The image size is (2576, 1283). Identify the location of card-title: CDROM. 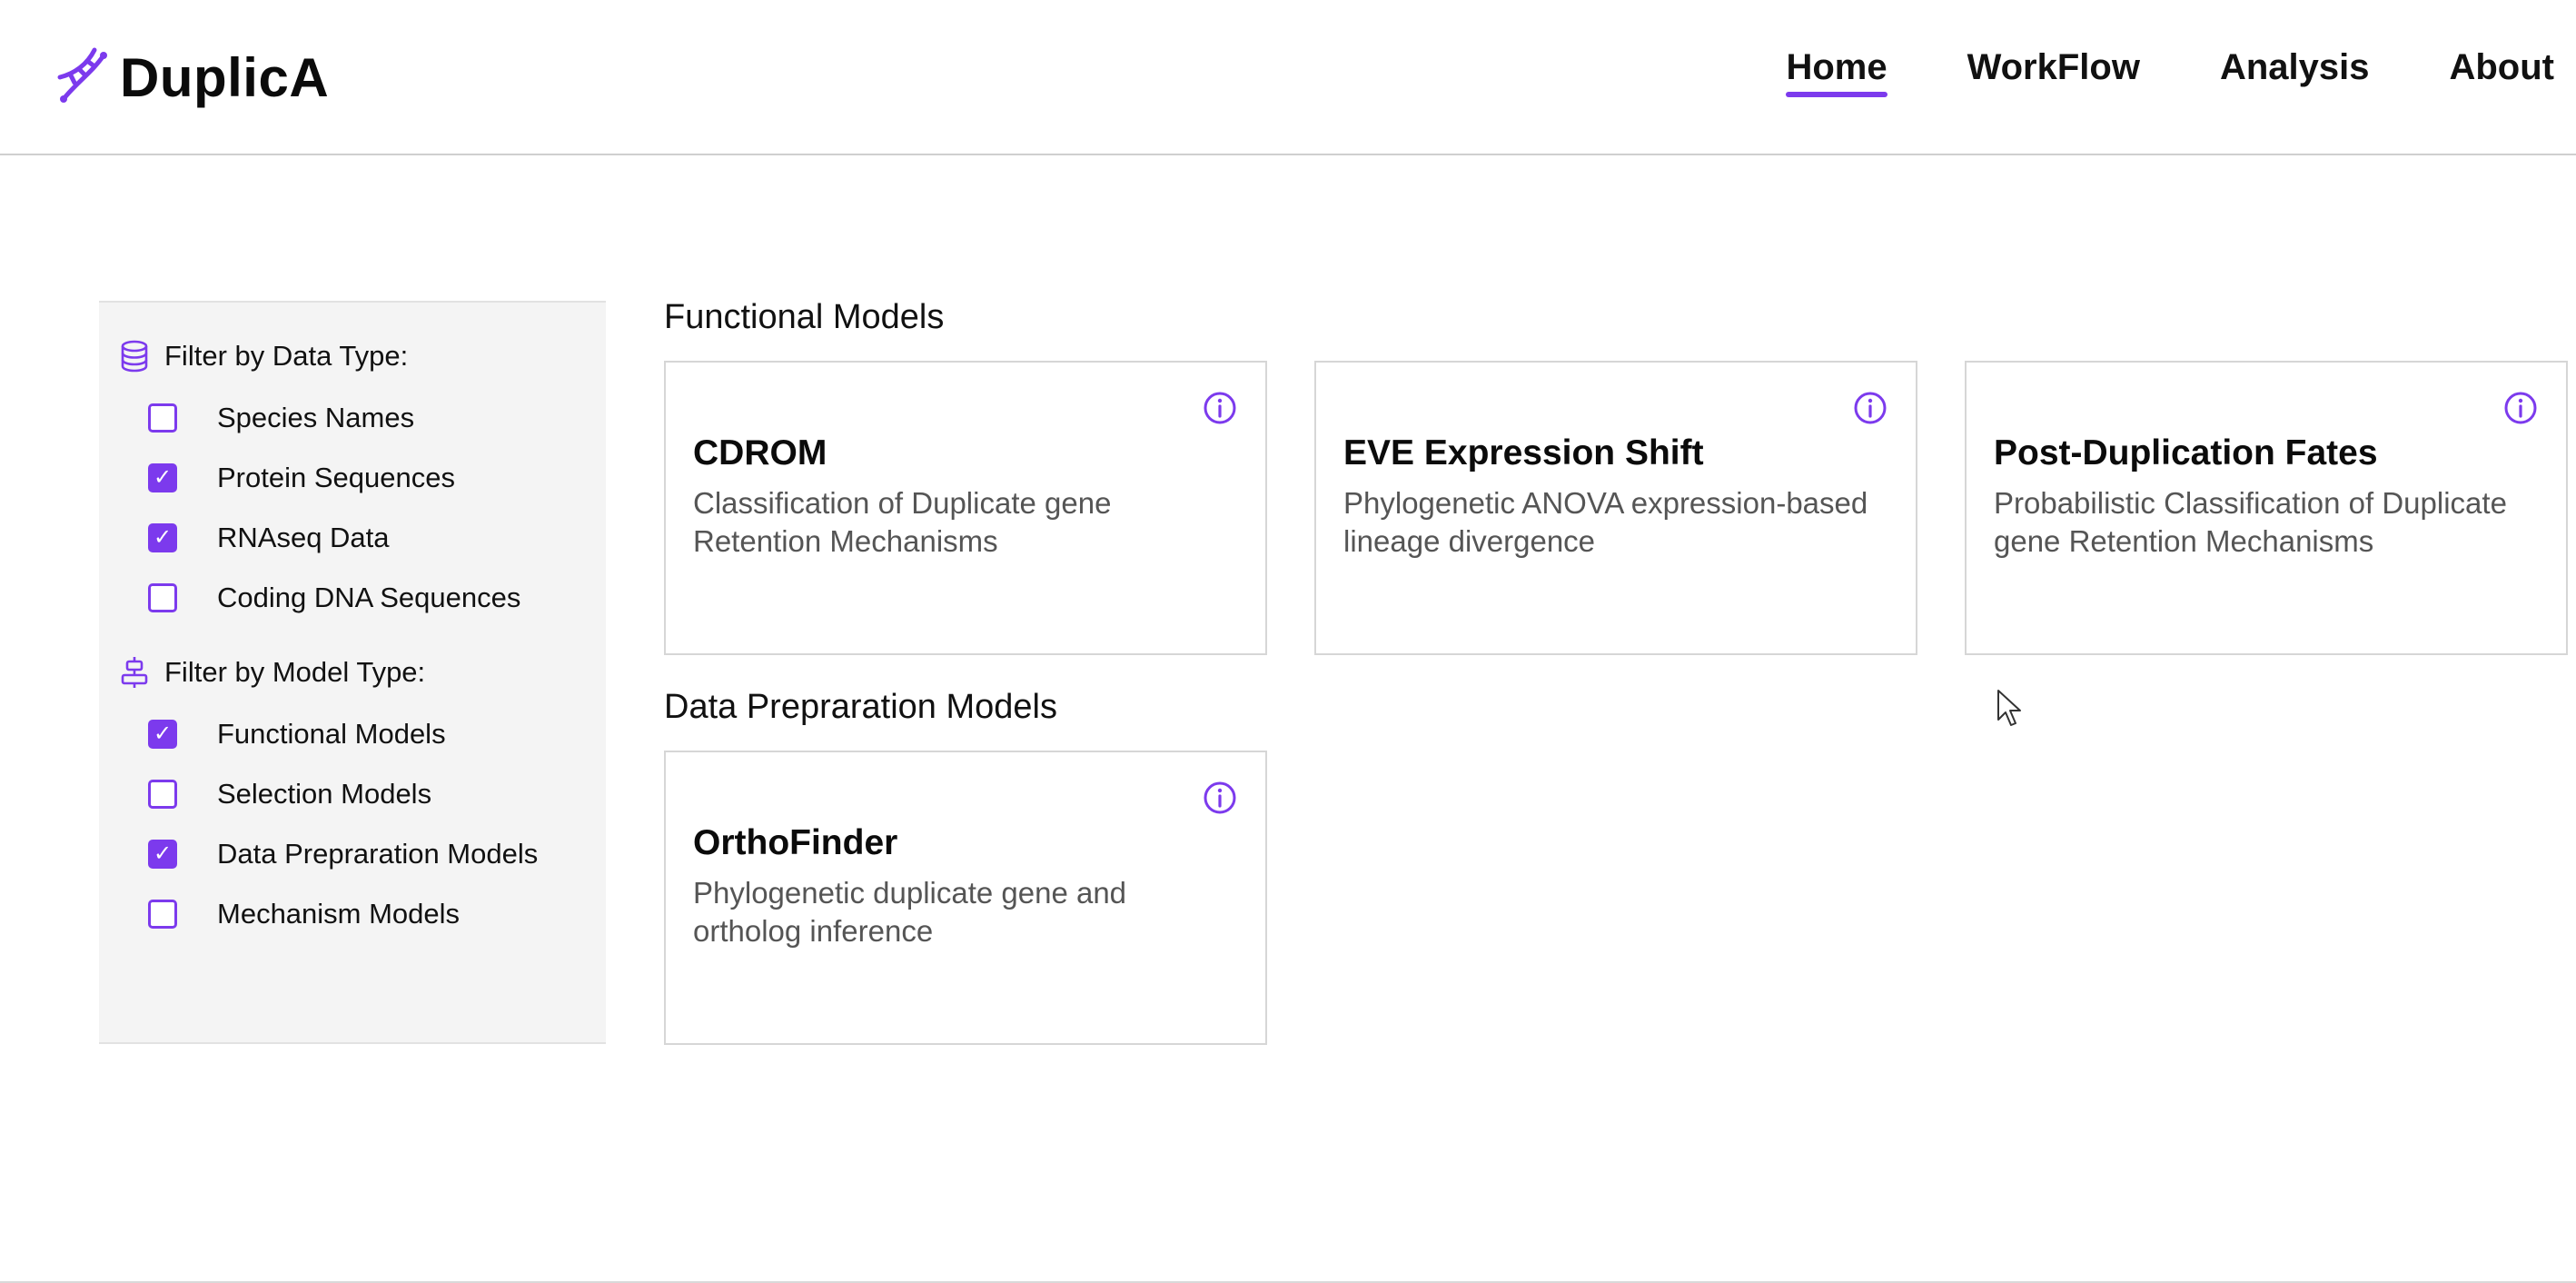
(760, 452).